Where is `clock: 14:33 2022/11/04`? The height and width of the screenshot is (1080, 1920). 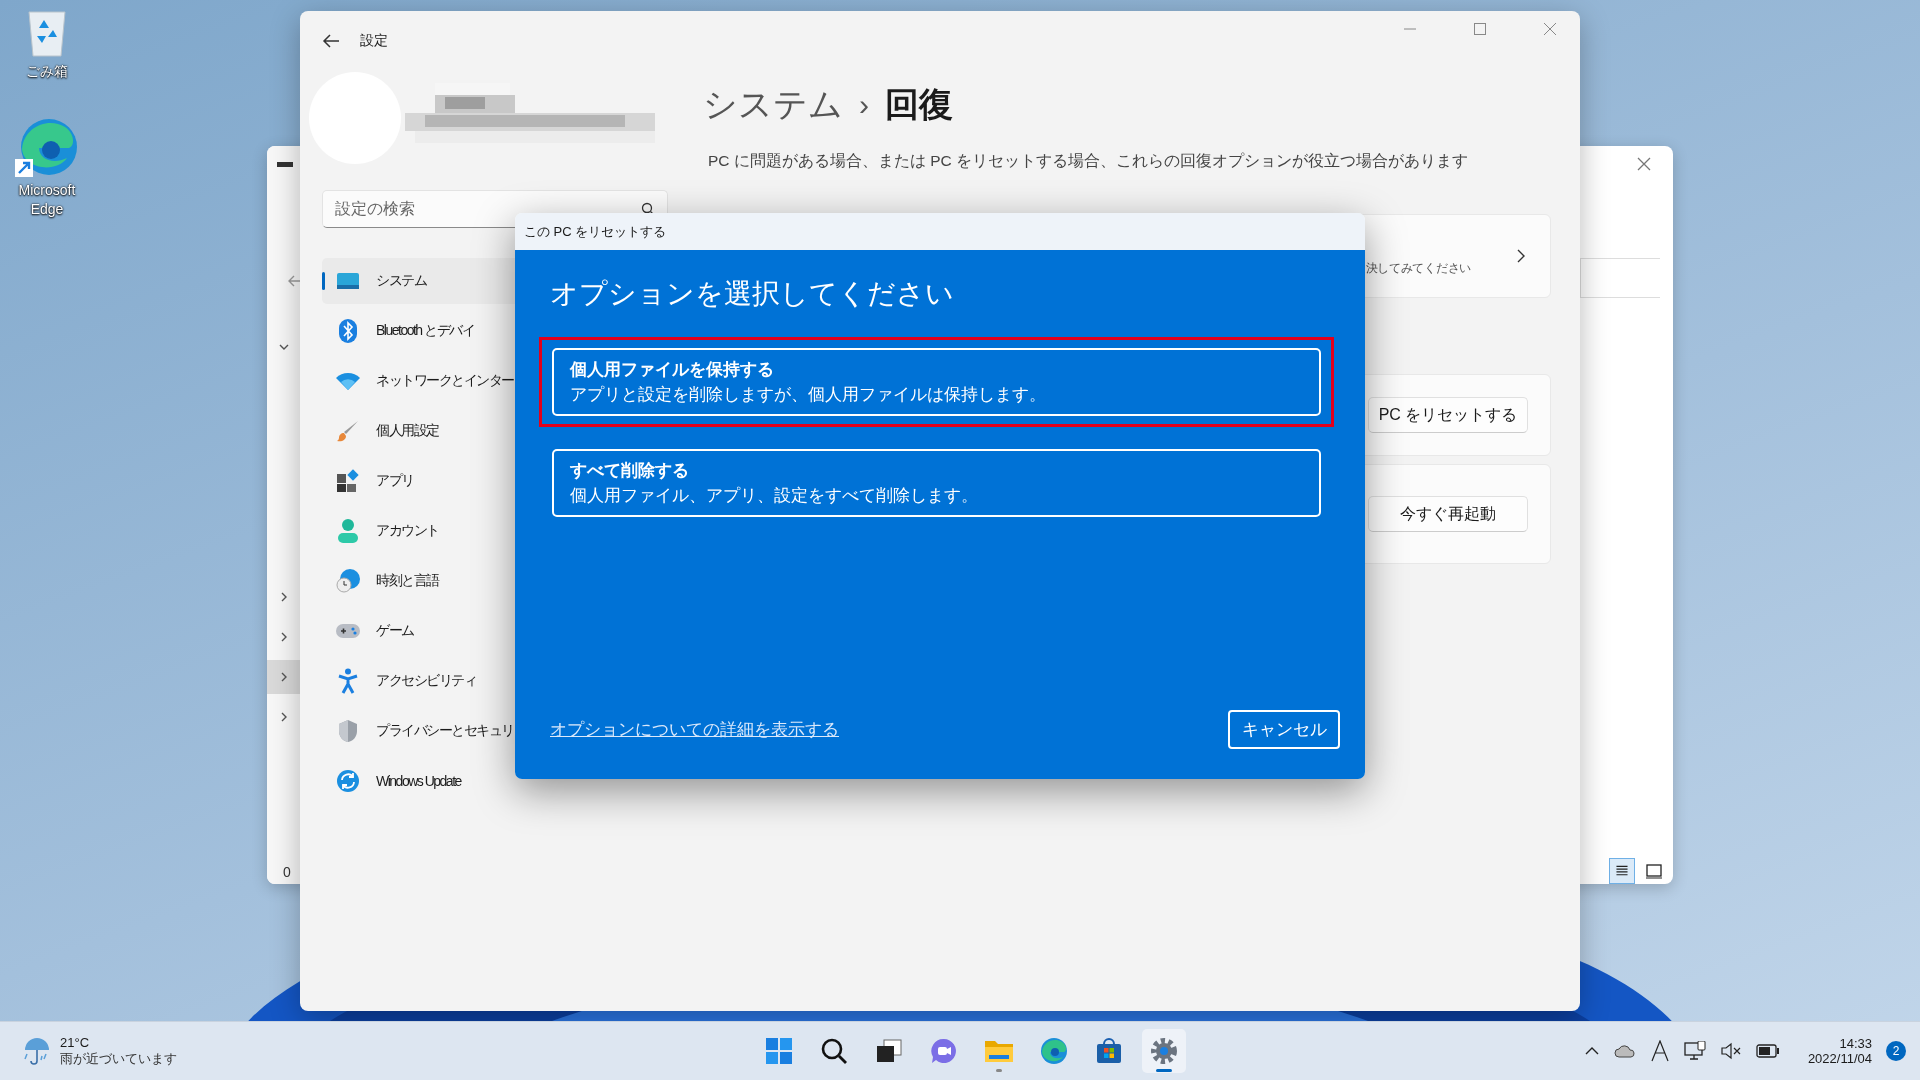
clock: 14:33 2022/11/04 is located at coordinates (1839, 1051).